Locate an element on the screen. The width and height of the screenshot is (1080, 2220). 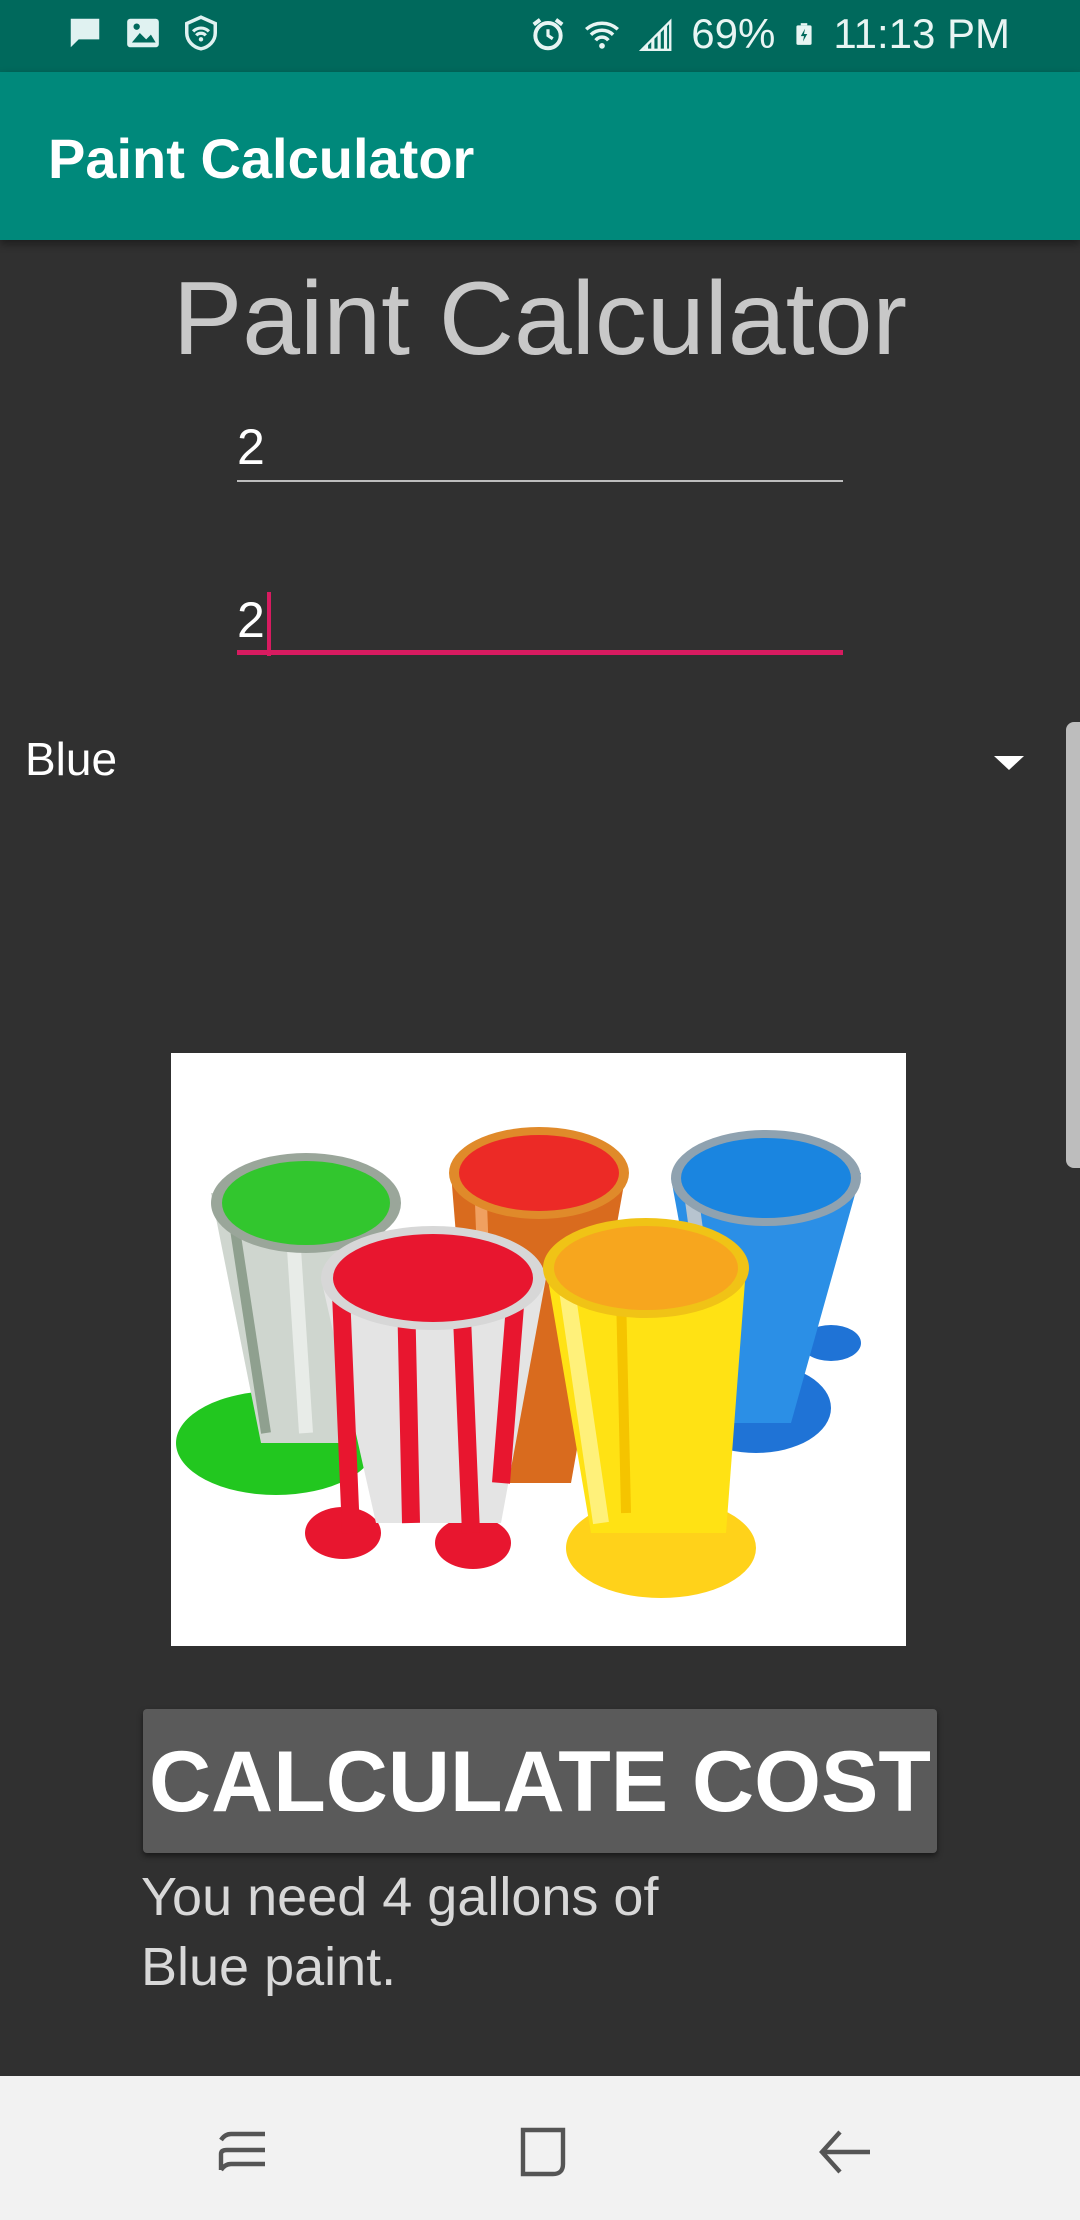
app-bar-title: Paint Calculator is located at coordinates (261, 158).